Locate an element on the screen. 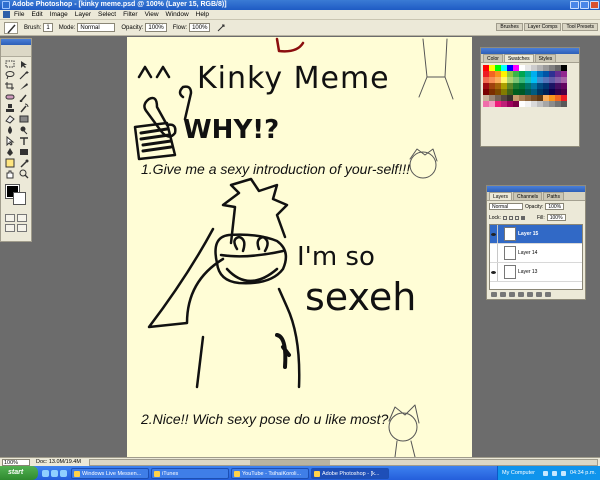  my-computer-label: My Computer is located at coordinates (518, 473).